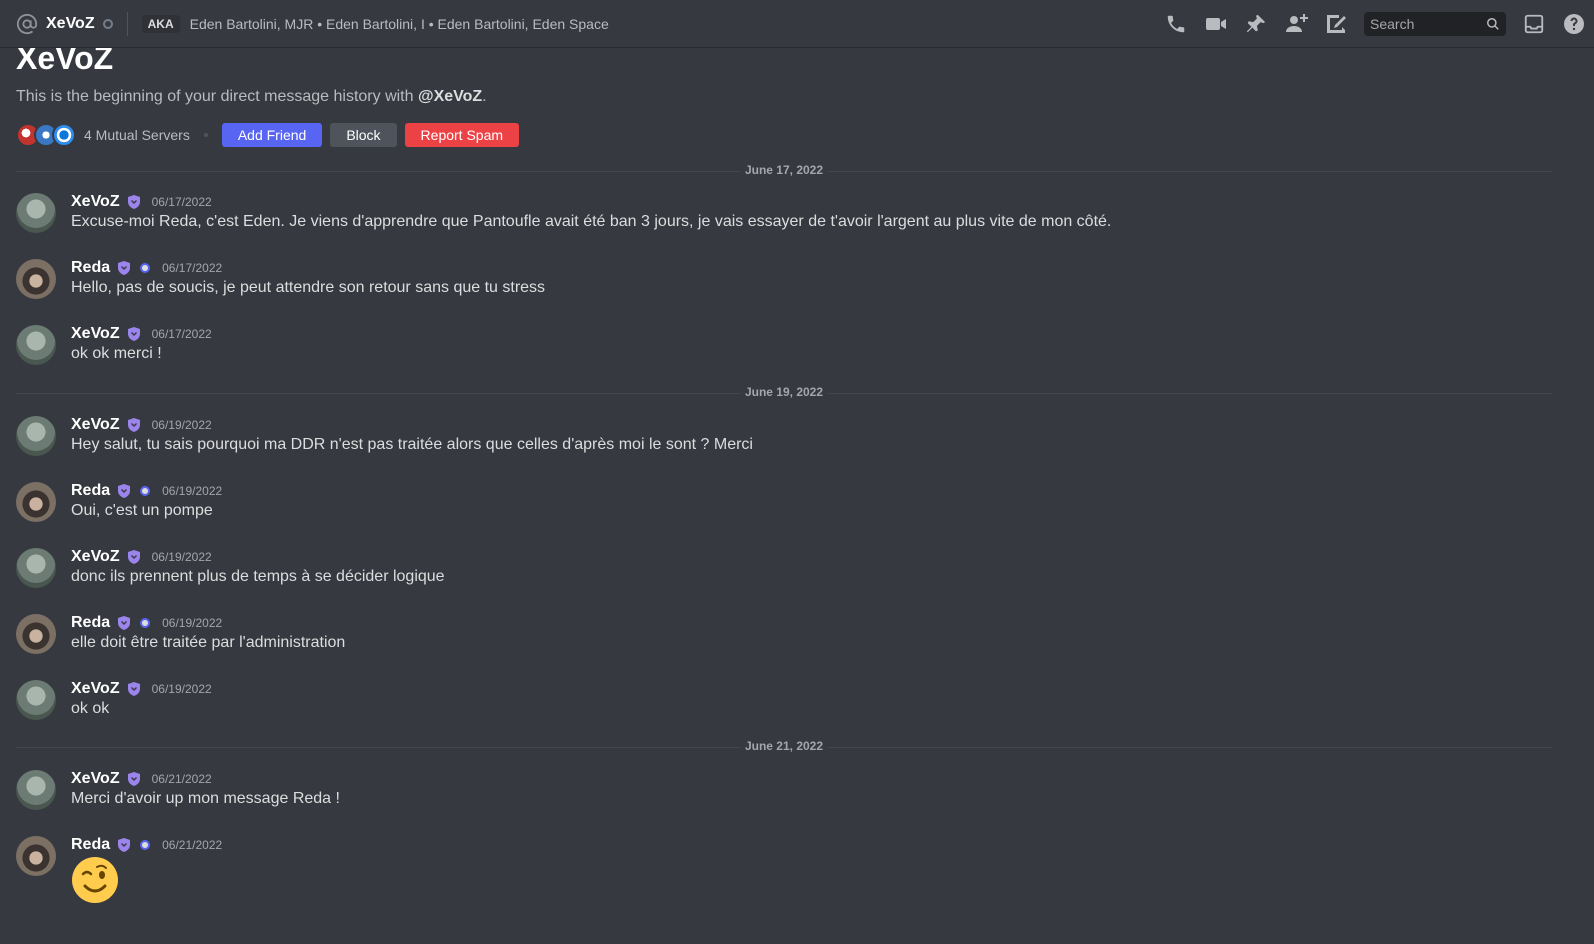  What do you see at coordinates (1534, 24) in the screenshot?
I see `inbox-icon` at bounding box center [1534, 24].